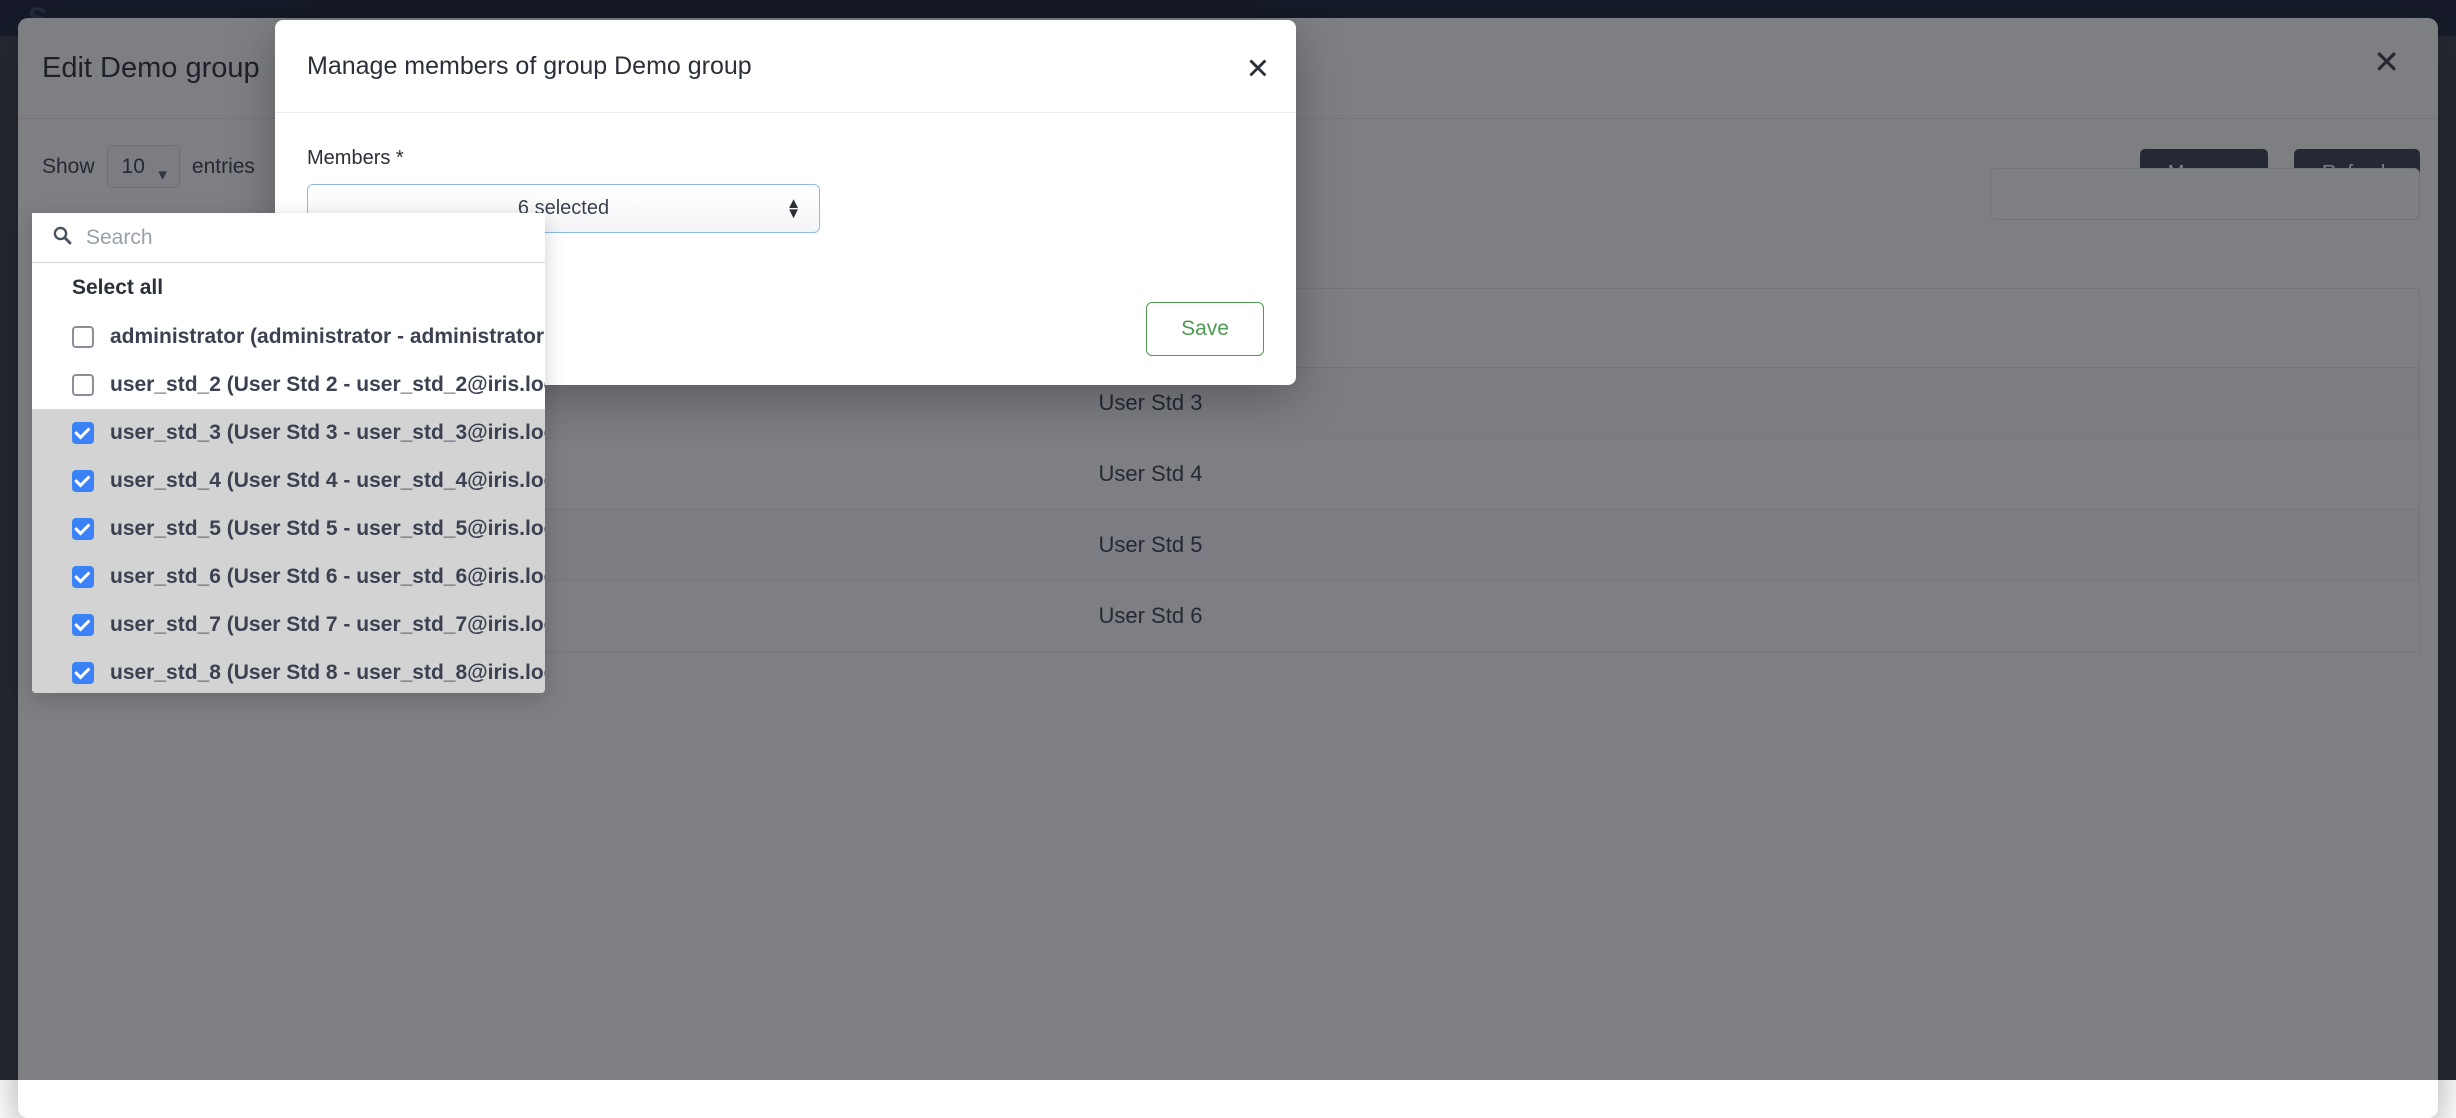 This screenshot has height=1118, width=2456. What do you see at coordinates (529, 66) in the screenshot?
I see `manage-members-title: Manage members of group Demo group` at bounding box center [529, 66].